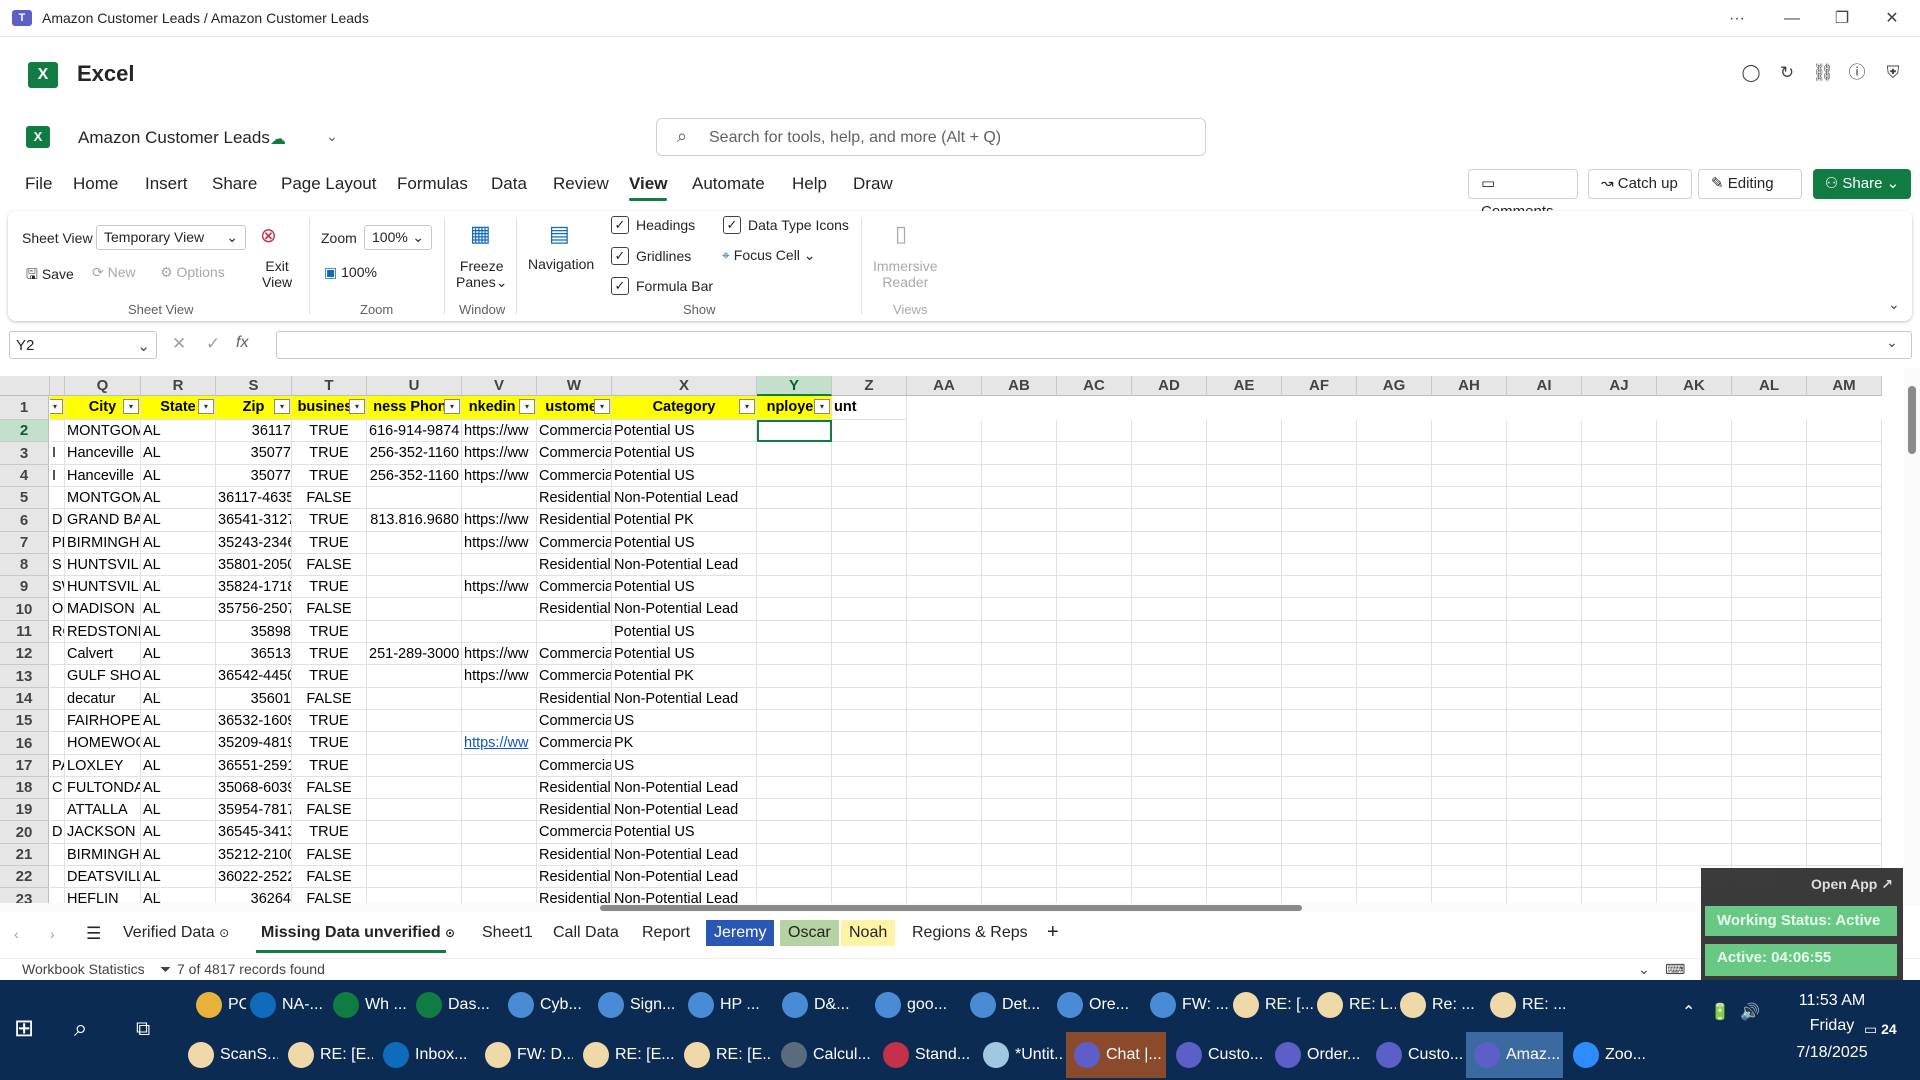  I want to click on header-cell-y: nployee ▾, so click(794, 408).